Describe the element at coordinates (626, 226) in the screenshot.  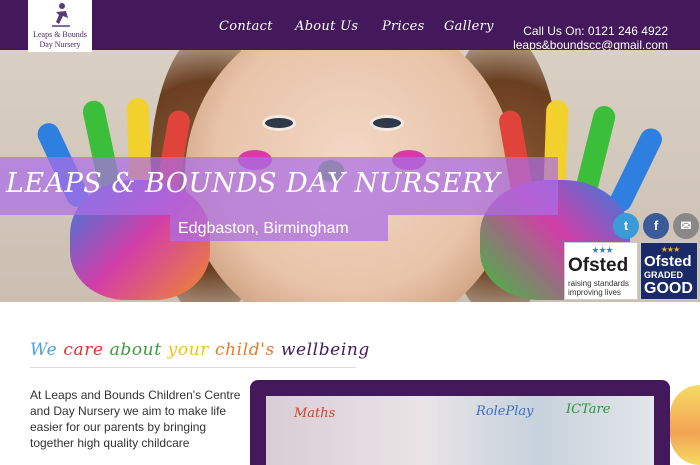
I see `twitter-icon: t` at that location.